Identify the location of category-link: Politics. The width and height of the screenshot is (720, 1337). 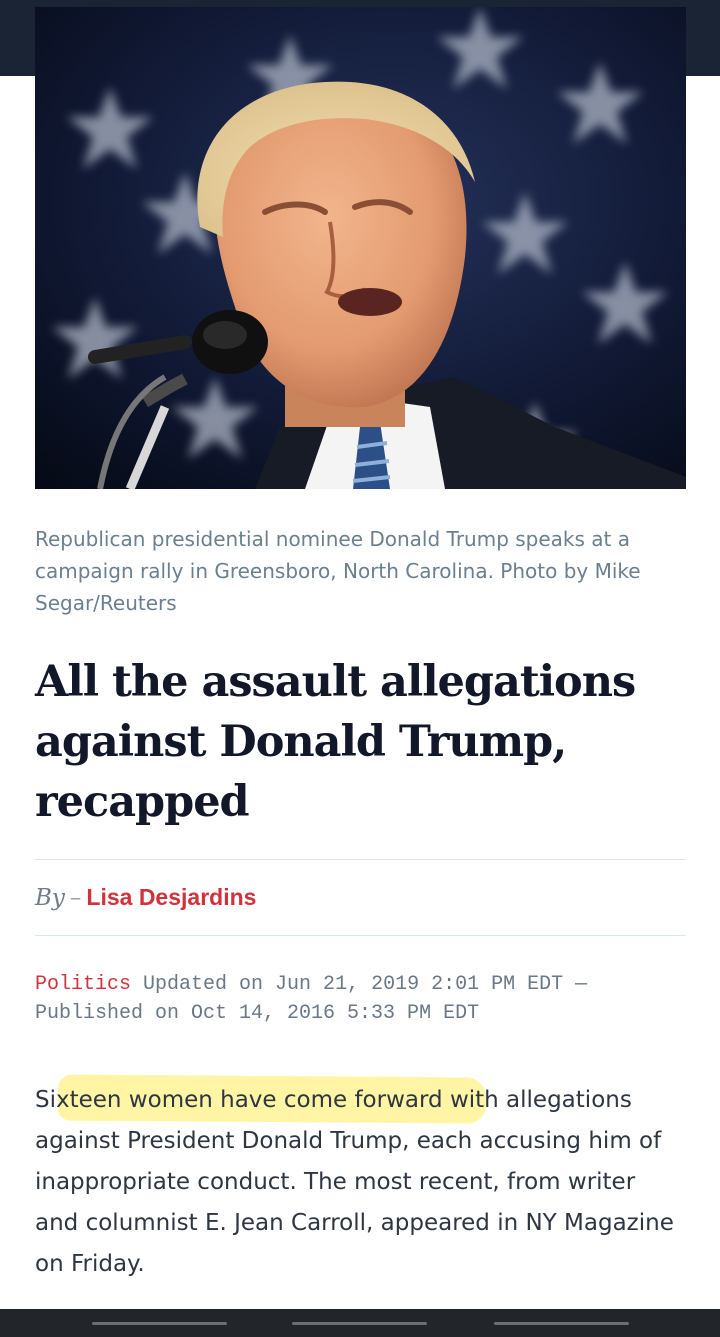
(83, 984).